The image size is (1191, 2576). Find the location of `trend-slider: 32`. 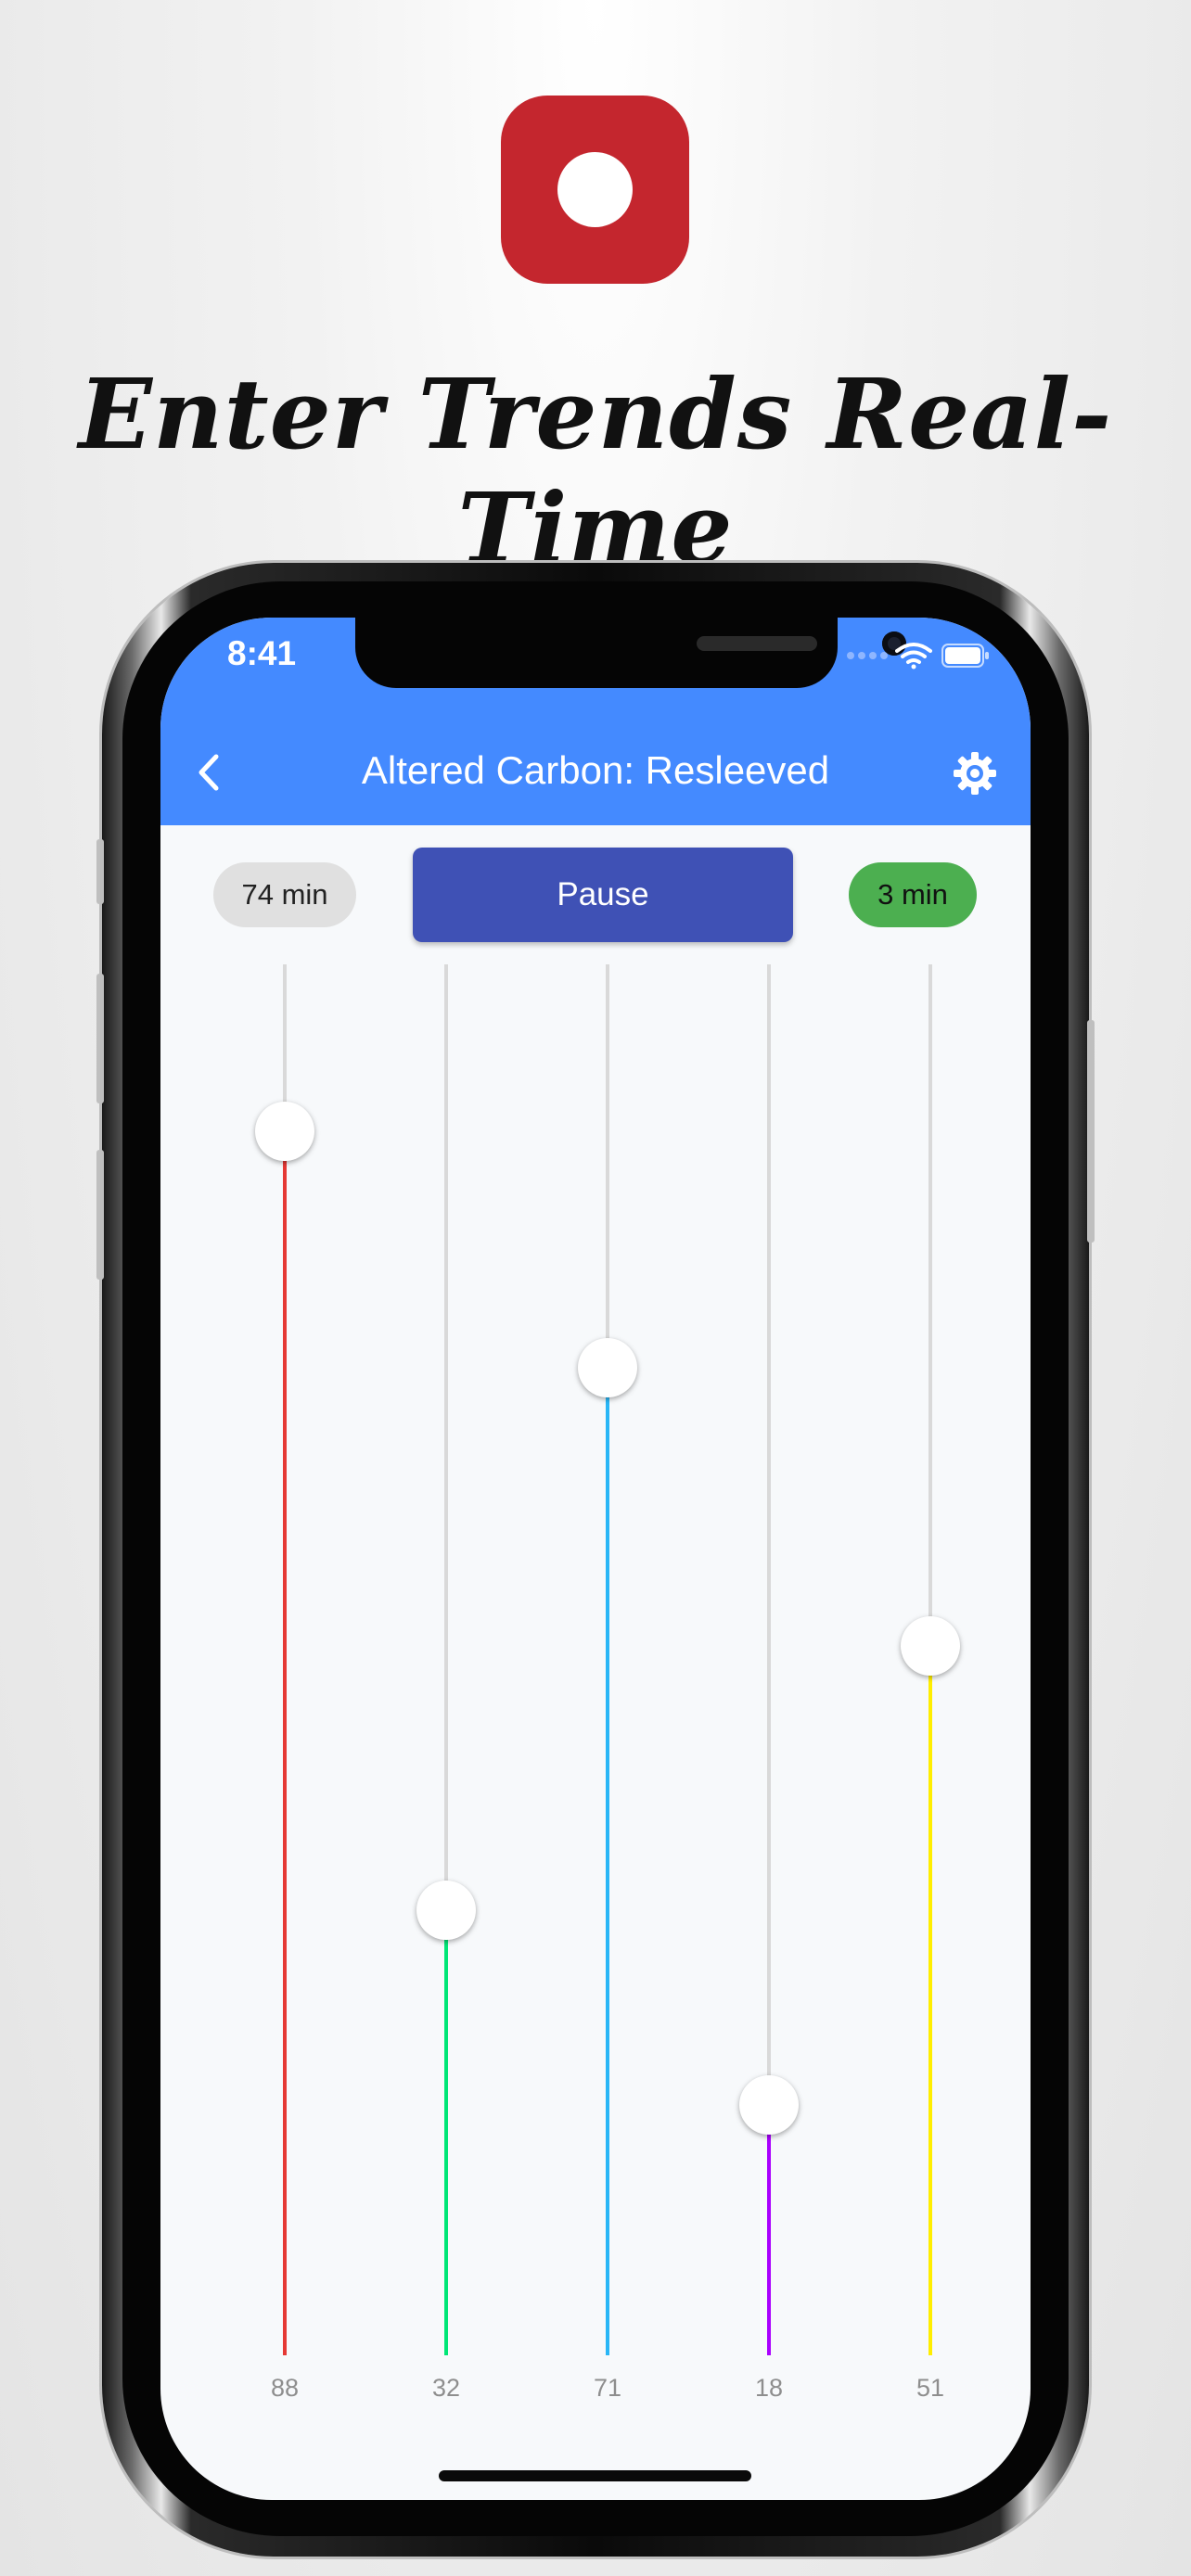

trend-slider: 32 is located at coordinates (446, 1683).